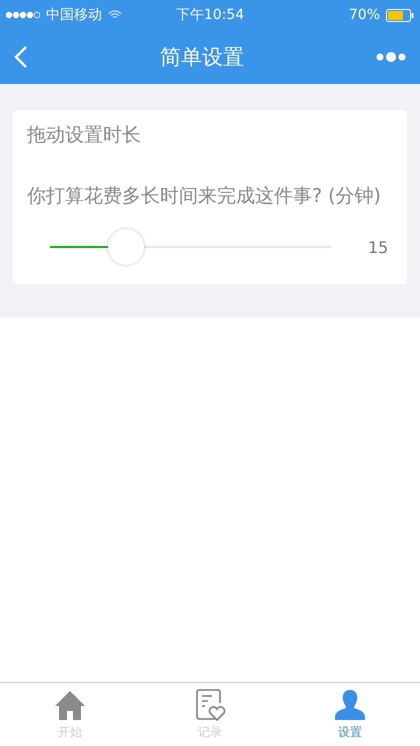 Image resolution: width=420 pixels, height=746 pixels. I want to click on question-text: 你打算花费多长时间来完成这件事? (分钟), so click(204, 196).